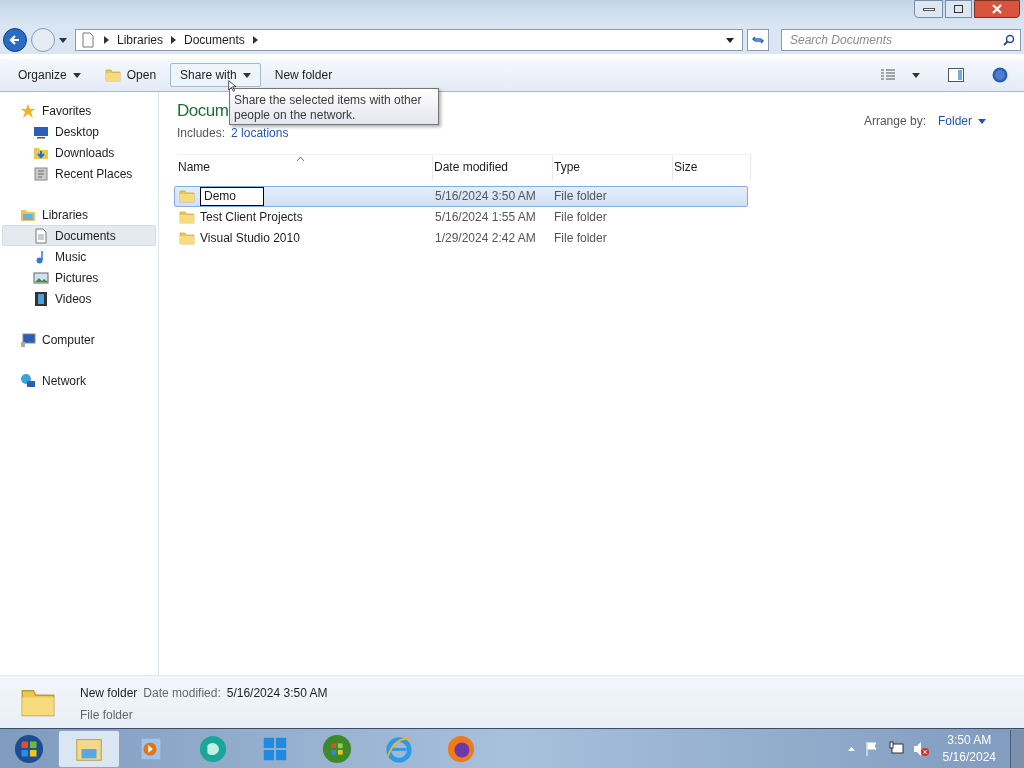 The height and width of the screenshot is (768, 1024). Describe the element at coordinates (79, 298) in the screenshot. I see `sidebar-item: Videos` at that location.